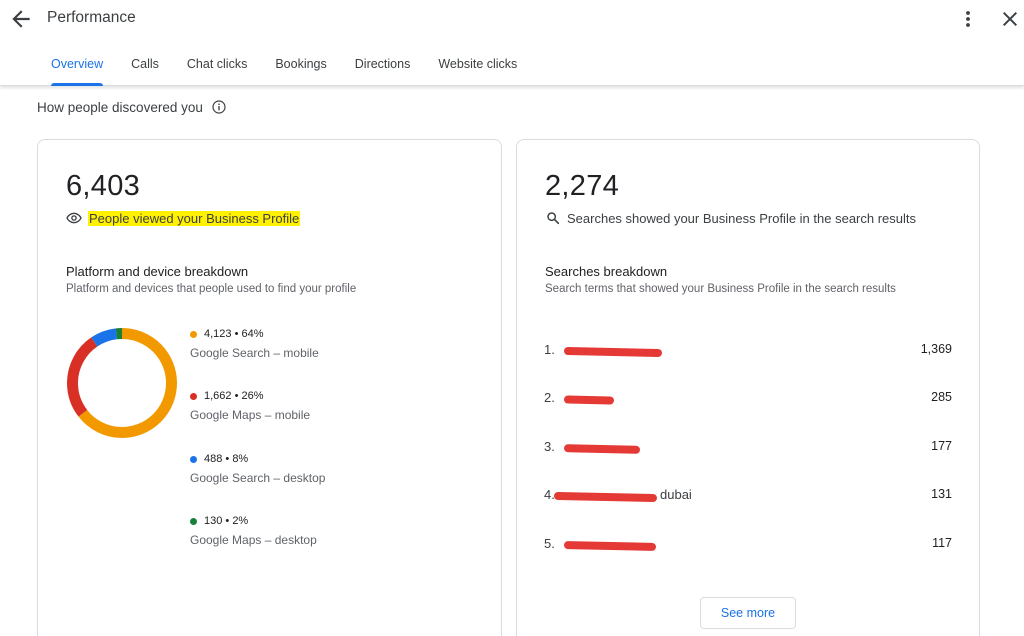 This screenshot has width=1024, height=636. I want to click on search-count: 1,369, so click(936, 349).